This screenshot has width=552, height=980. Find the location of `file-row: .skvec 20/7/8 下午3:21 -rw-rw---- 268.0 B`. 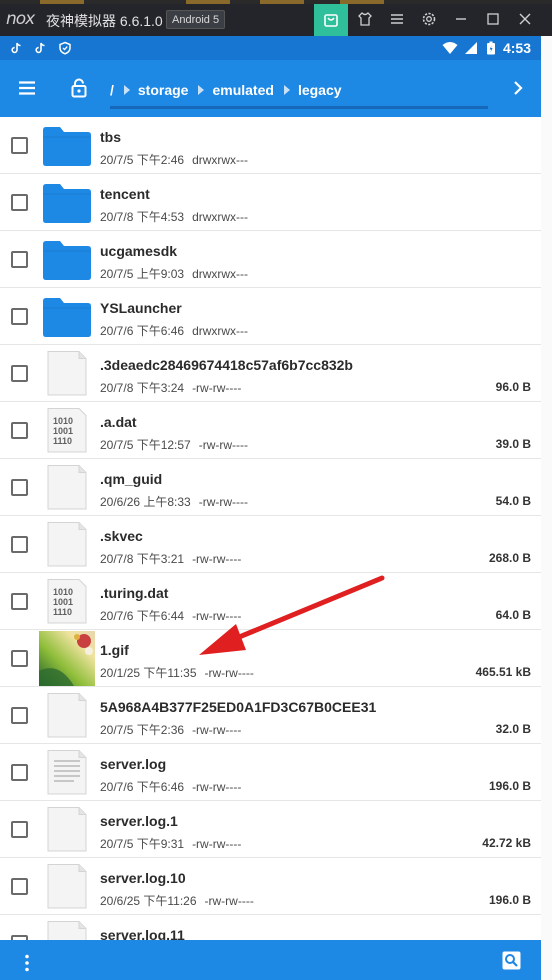

file-row: .skvec 20/7/8 下午3:21 -rw-rw---- 268.0 B is located at coordinates (270, 544).